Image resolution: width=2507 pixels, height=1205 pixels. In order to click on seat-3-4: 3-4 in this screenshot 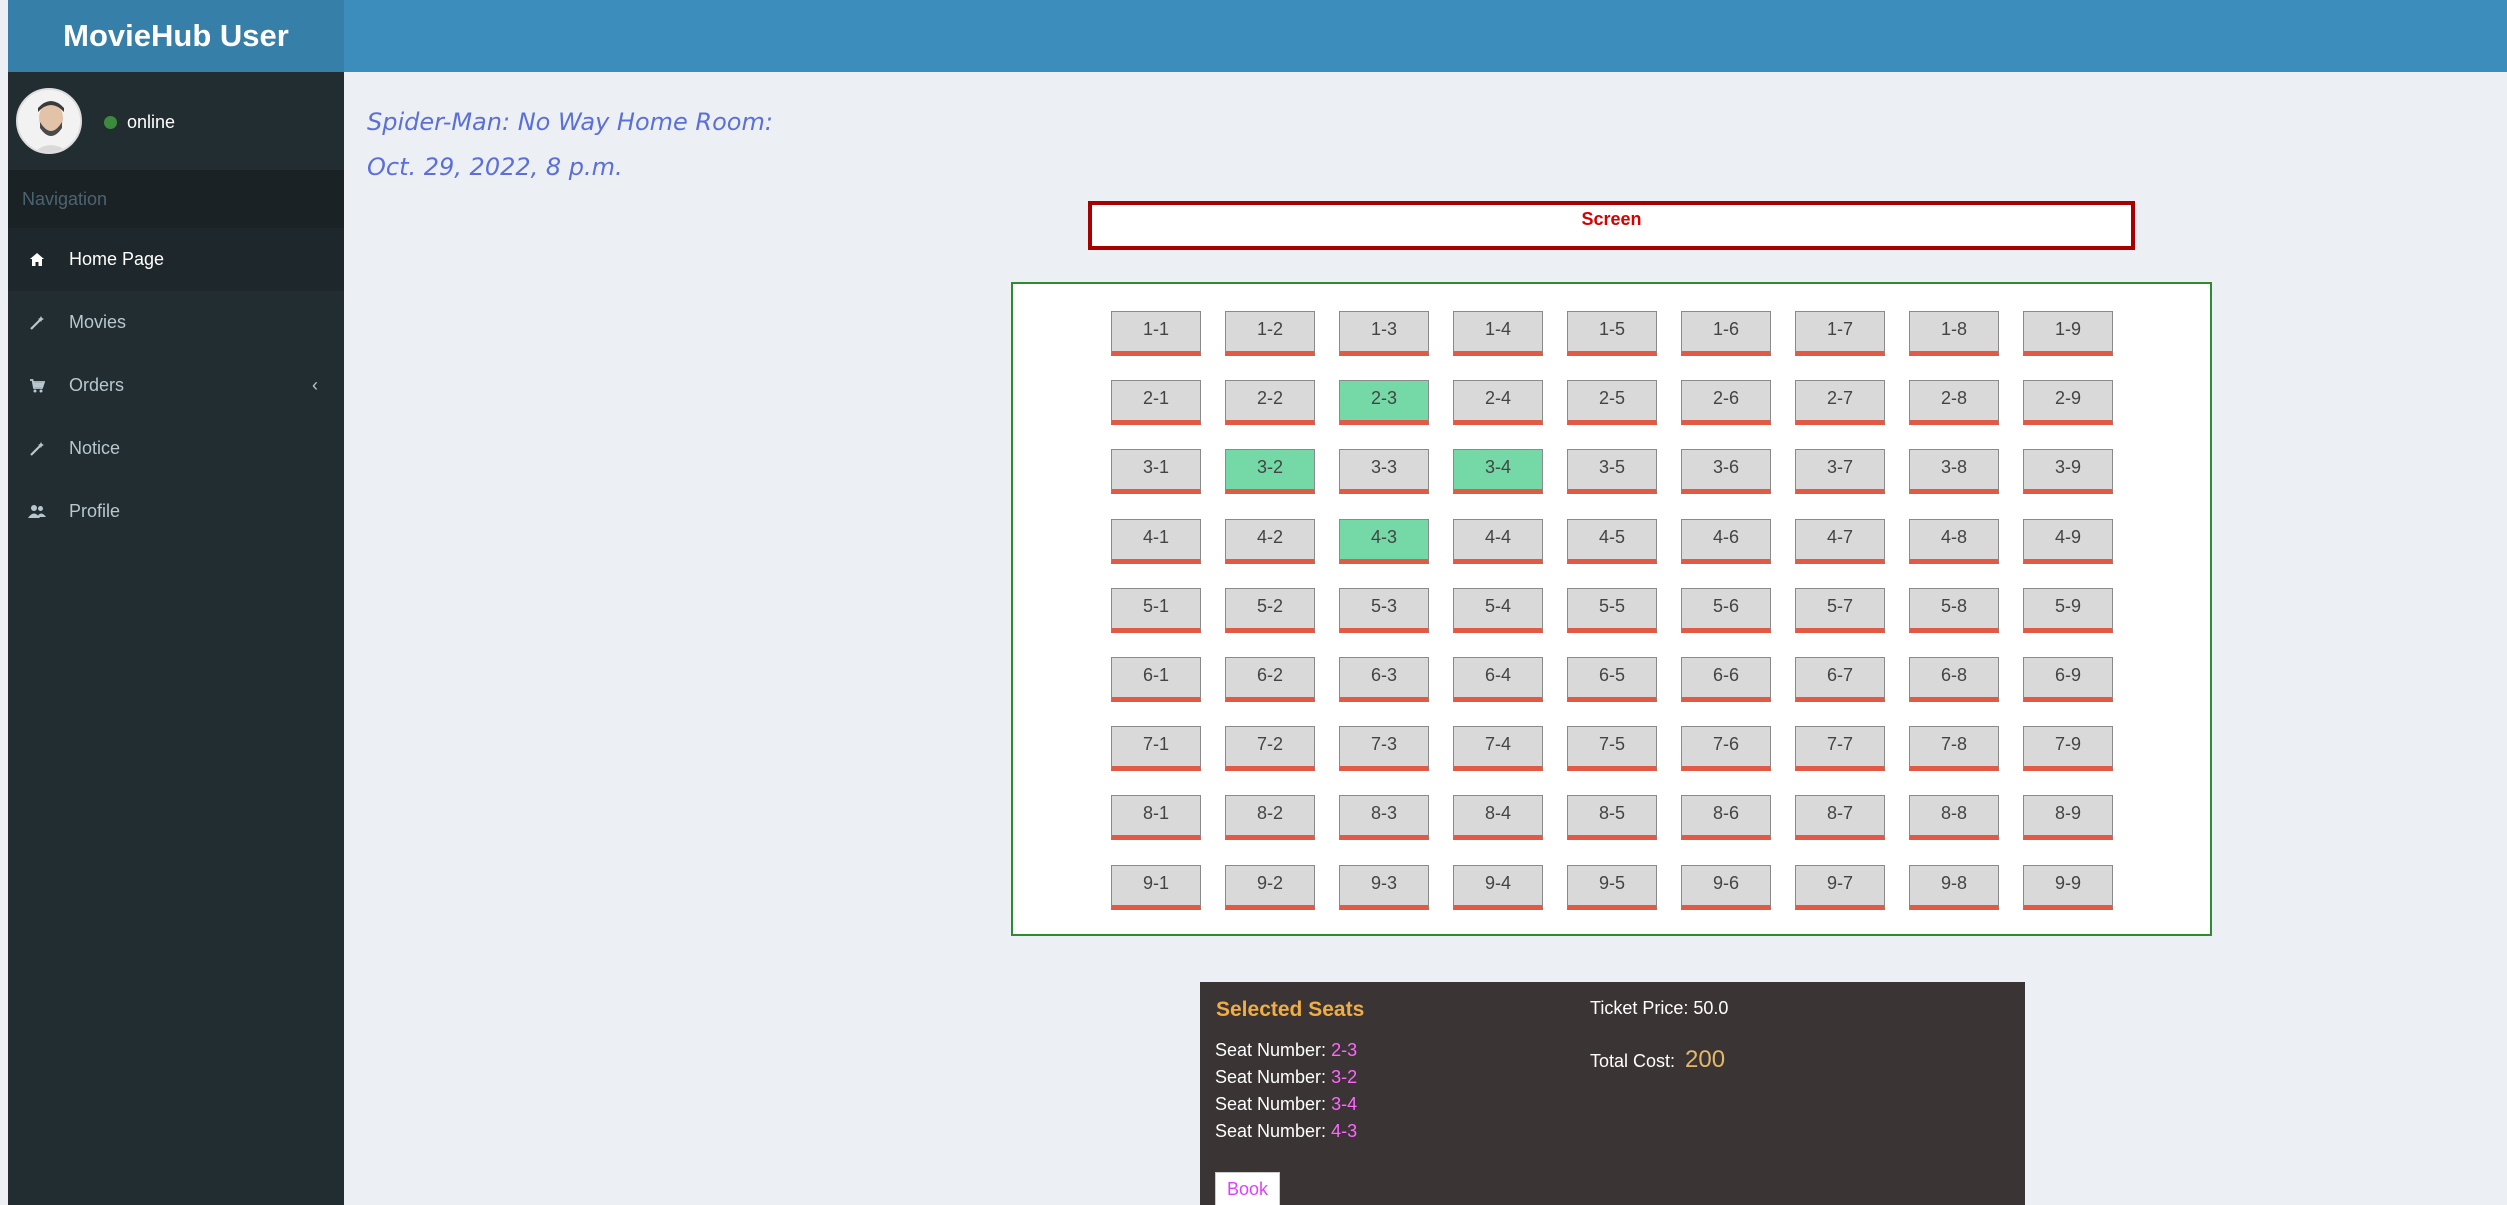, I will do `click(1498, 471)`.